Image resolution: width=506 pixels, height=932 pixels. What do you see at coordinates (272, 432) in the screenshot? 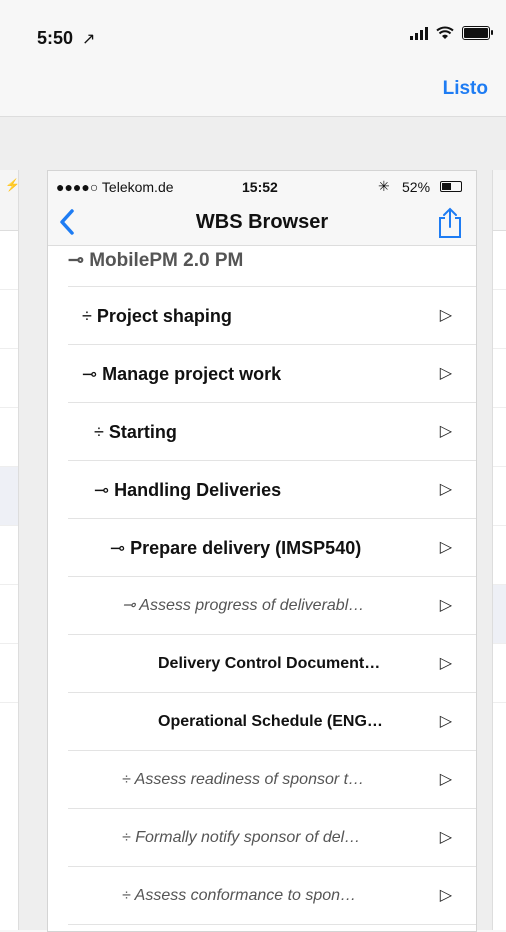
I see `wbs-row: ÷ Starting ▷` at bounding box center [272, 432].